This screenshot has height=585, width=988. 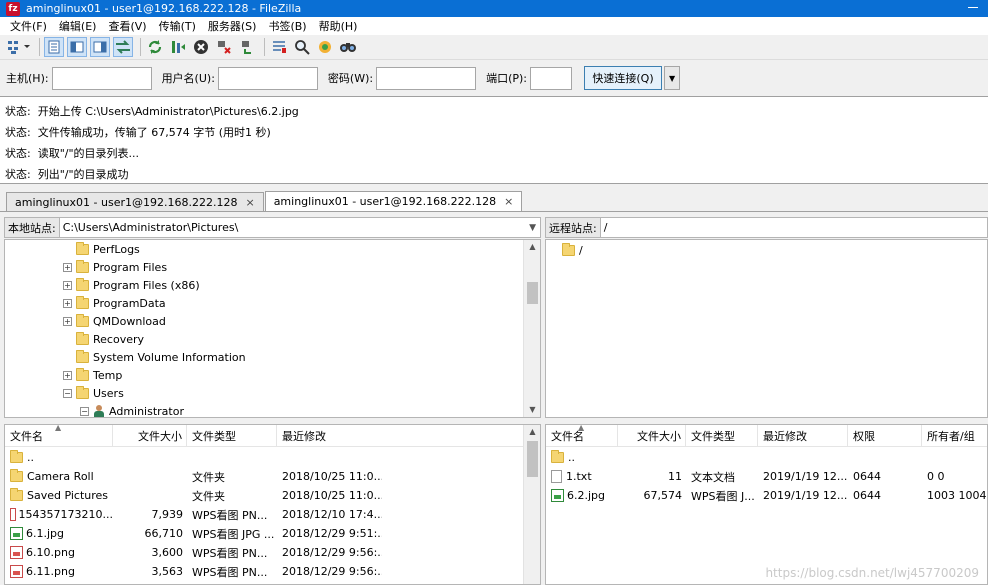 What do you see at coordinates (531, 328) in the screenshot?
I see `local-tree-scrollbar: ▲ ▼` at bounding box center [531, 328].